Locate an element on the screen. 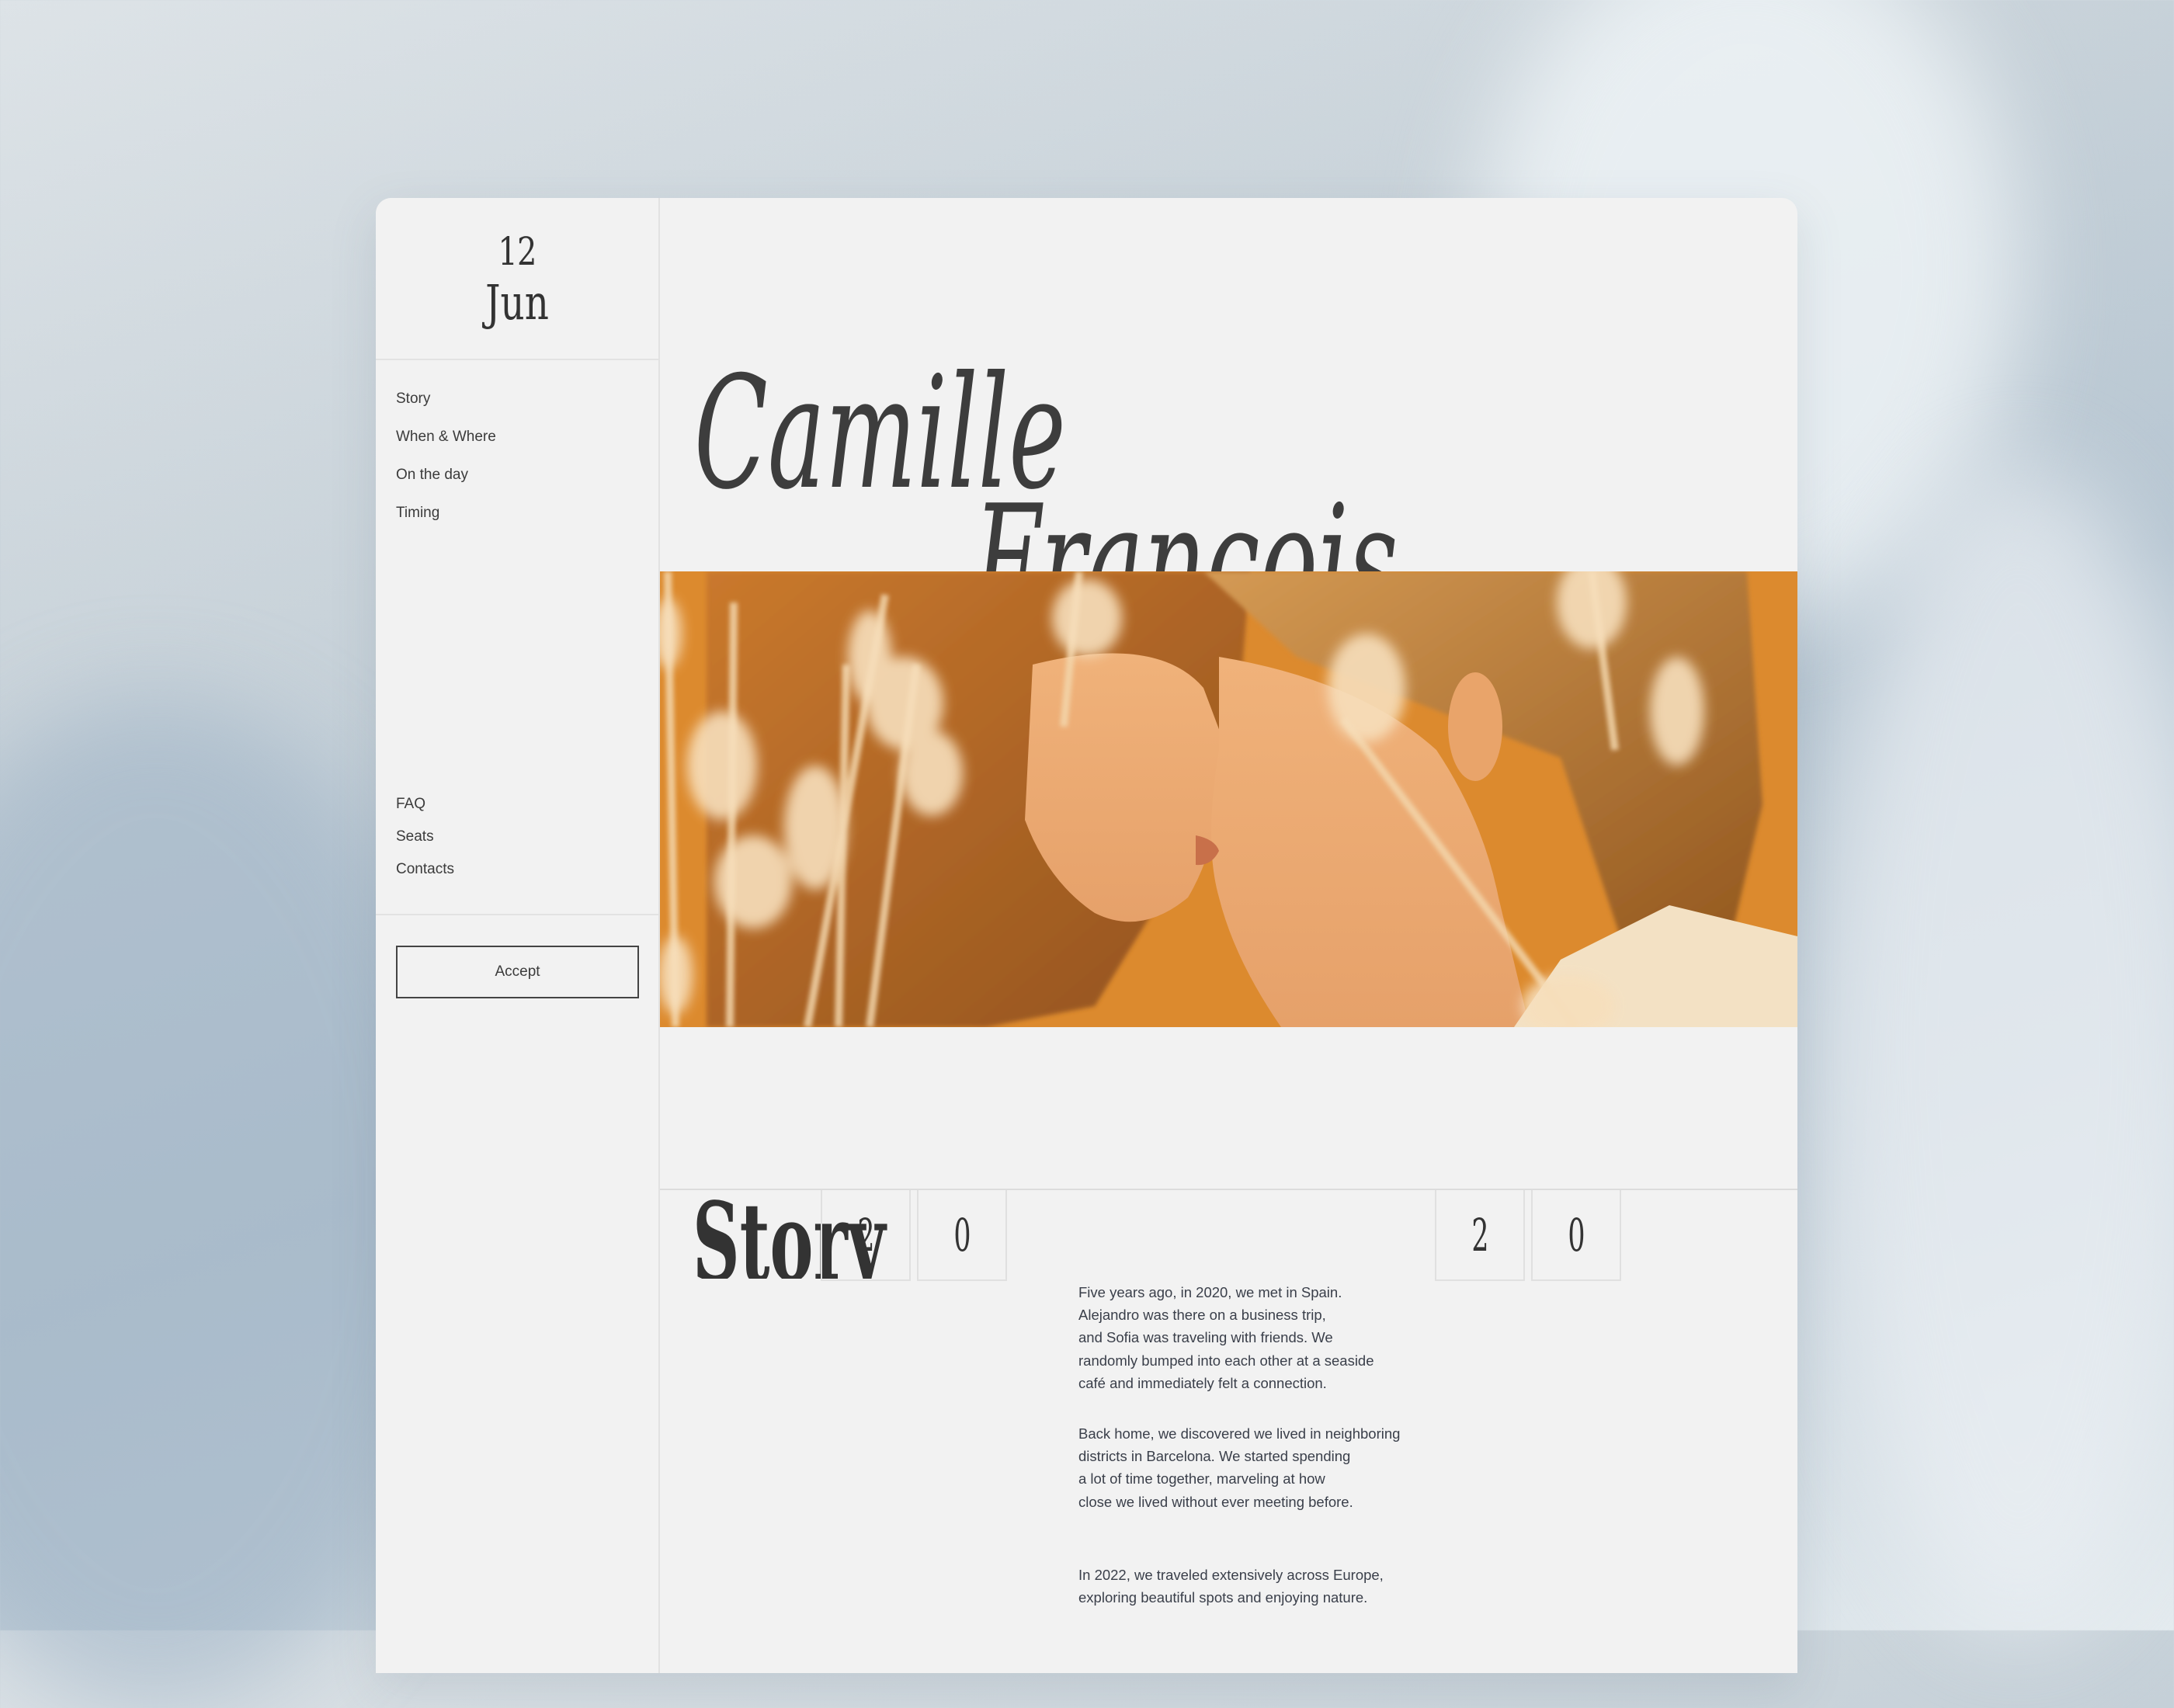 The image size is (2174, 1708). year-right-digit-2: 0 is located at coordinates (1576, 1235).